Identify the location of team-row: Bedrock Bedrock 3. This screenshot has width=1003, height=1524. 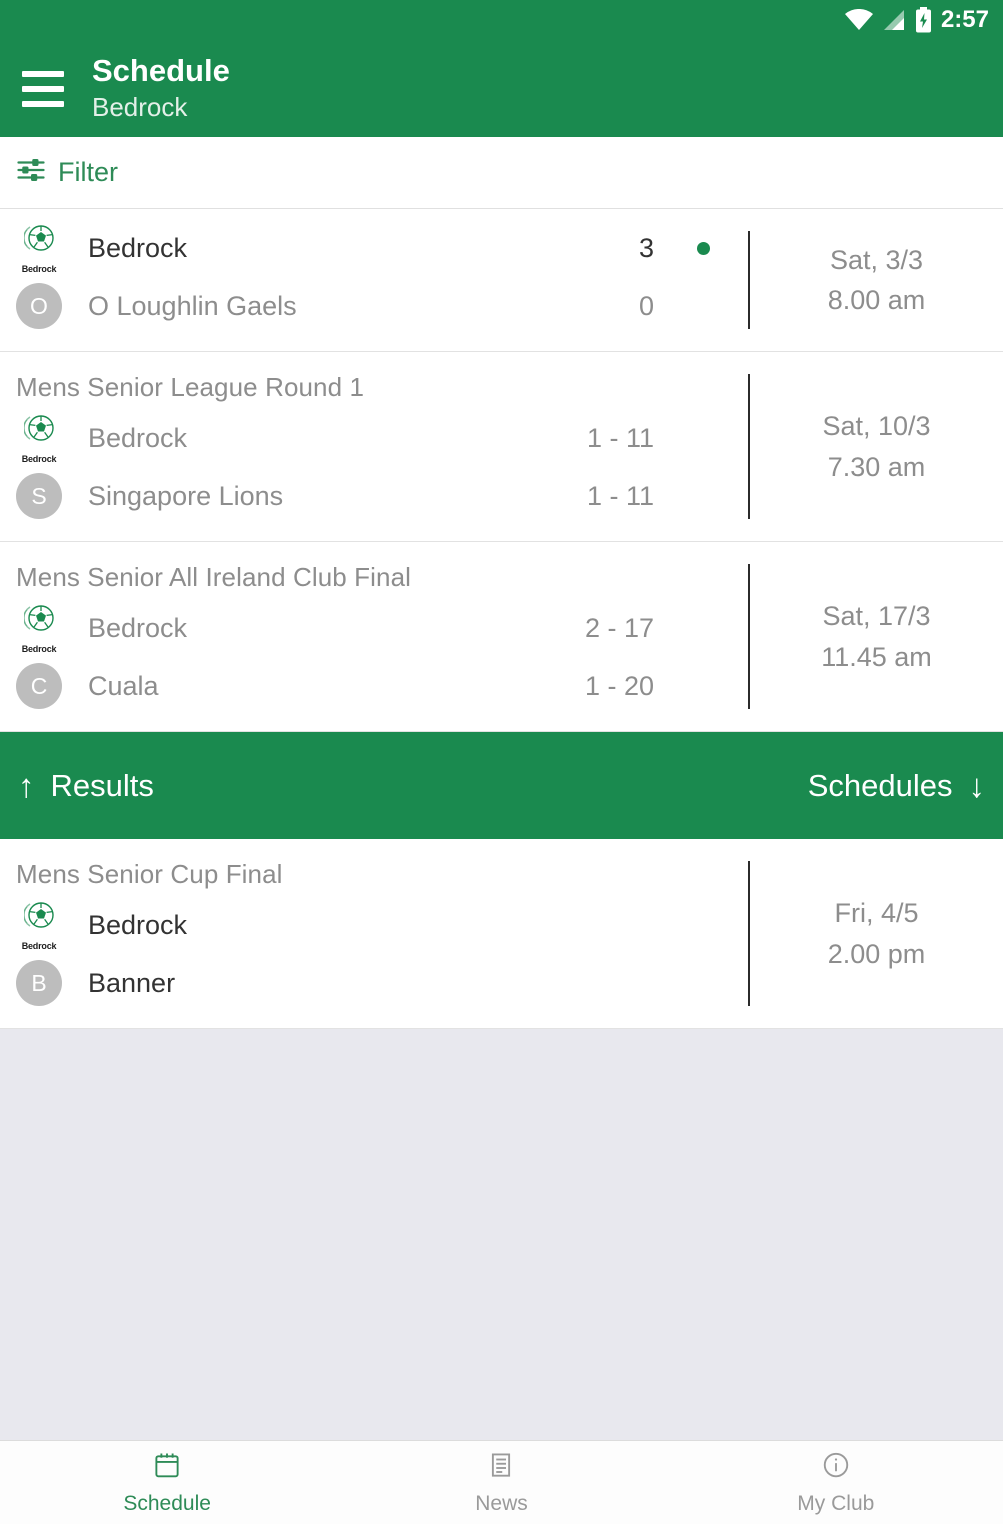
(382, 248).